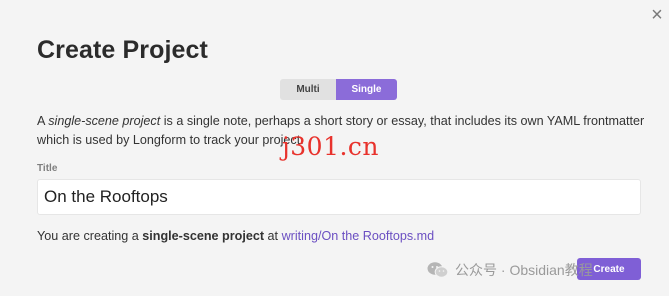  What do you see at coordinates (657, 15) in the screenshot?
I see `close-icon: ×` at bounding box center [657, 15].